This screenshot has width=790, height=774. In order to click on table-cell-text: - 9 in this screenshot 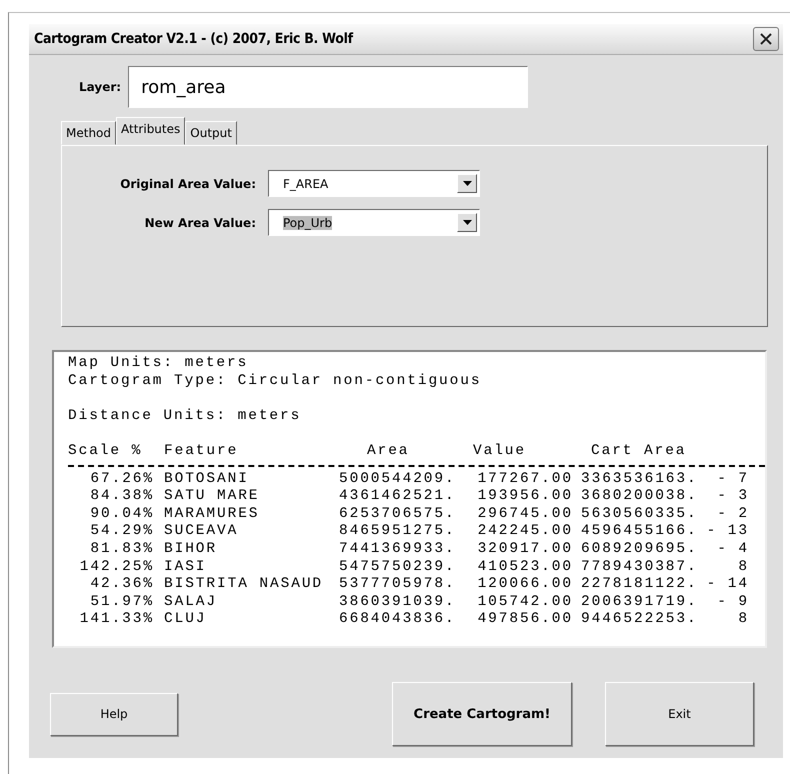, I will do `click(732, 603)`.